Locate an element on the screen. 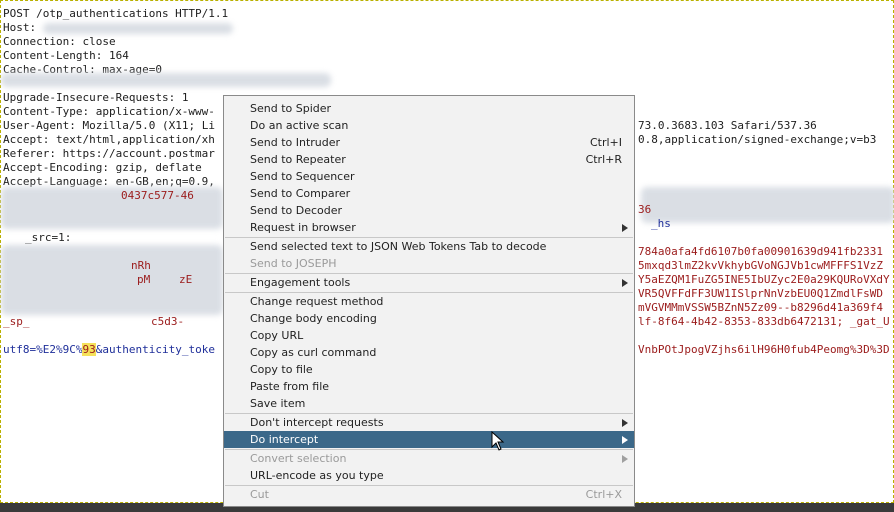 This screenshot has width=894, height=512. menu-label: Don't intercept requests is located at coordinates (317, 422).